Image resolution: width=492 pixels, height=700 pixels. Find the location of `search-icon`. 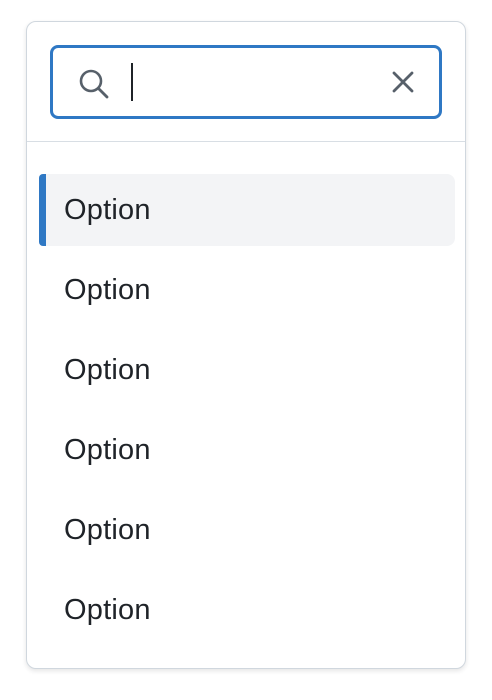

search-icon is located at coordinates (94, 84).